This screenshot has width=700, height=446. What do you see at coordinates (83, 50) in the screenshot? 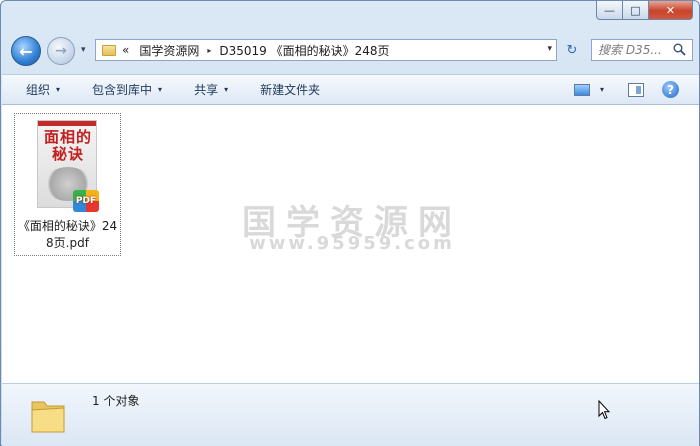
I see `recent-pages-dropdown: ▾` at bounding box center [83, 50].